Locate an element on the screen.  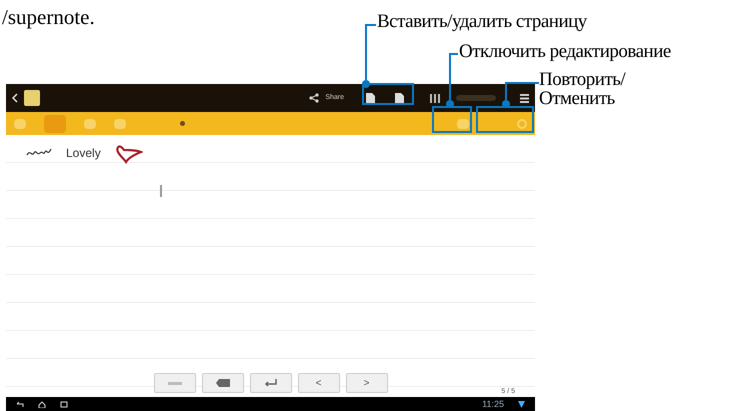
home-icon is located at coordinates (42, 404).